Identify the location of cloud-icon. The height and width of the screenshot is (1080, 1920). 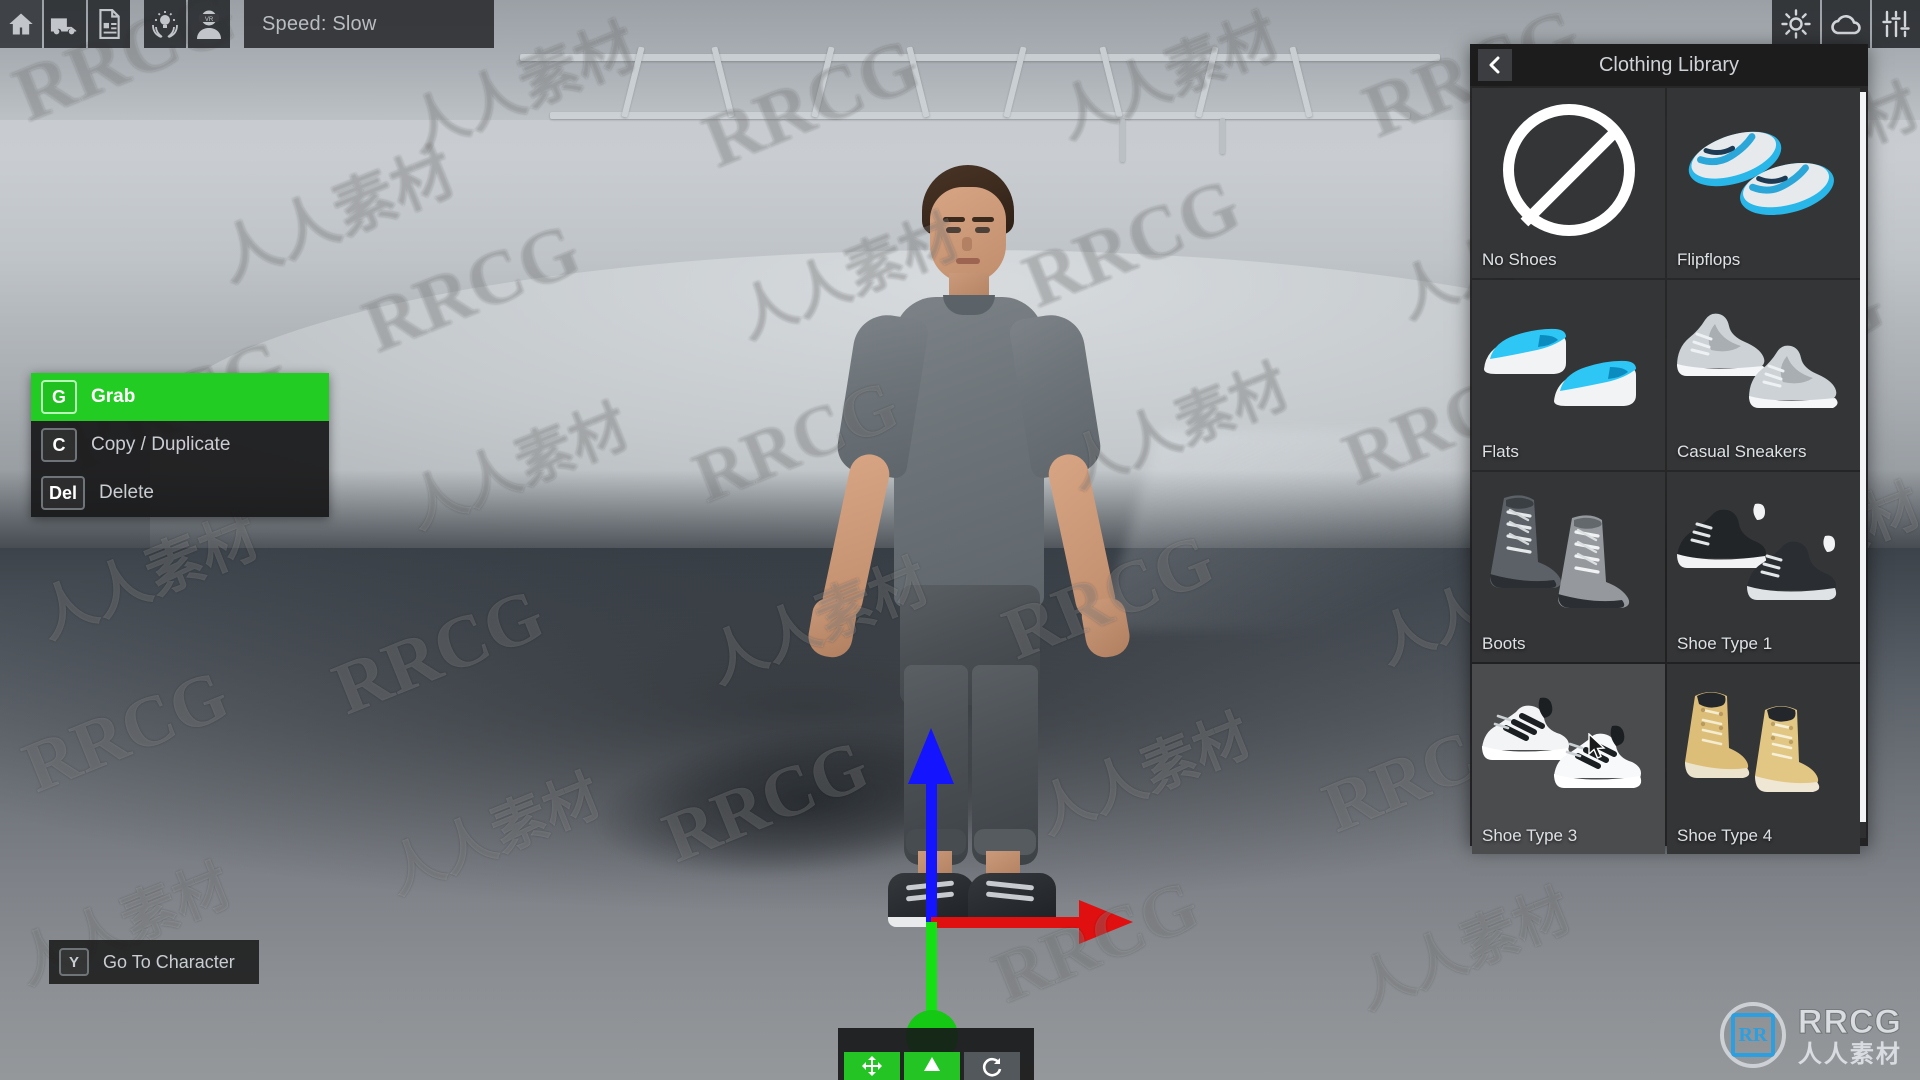
(1846, 24).